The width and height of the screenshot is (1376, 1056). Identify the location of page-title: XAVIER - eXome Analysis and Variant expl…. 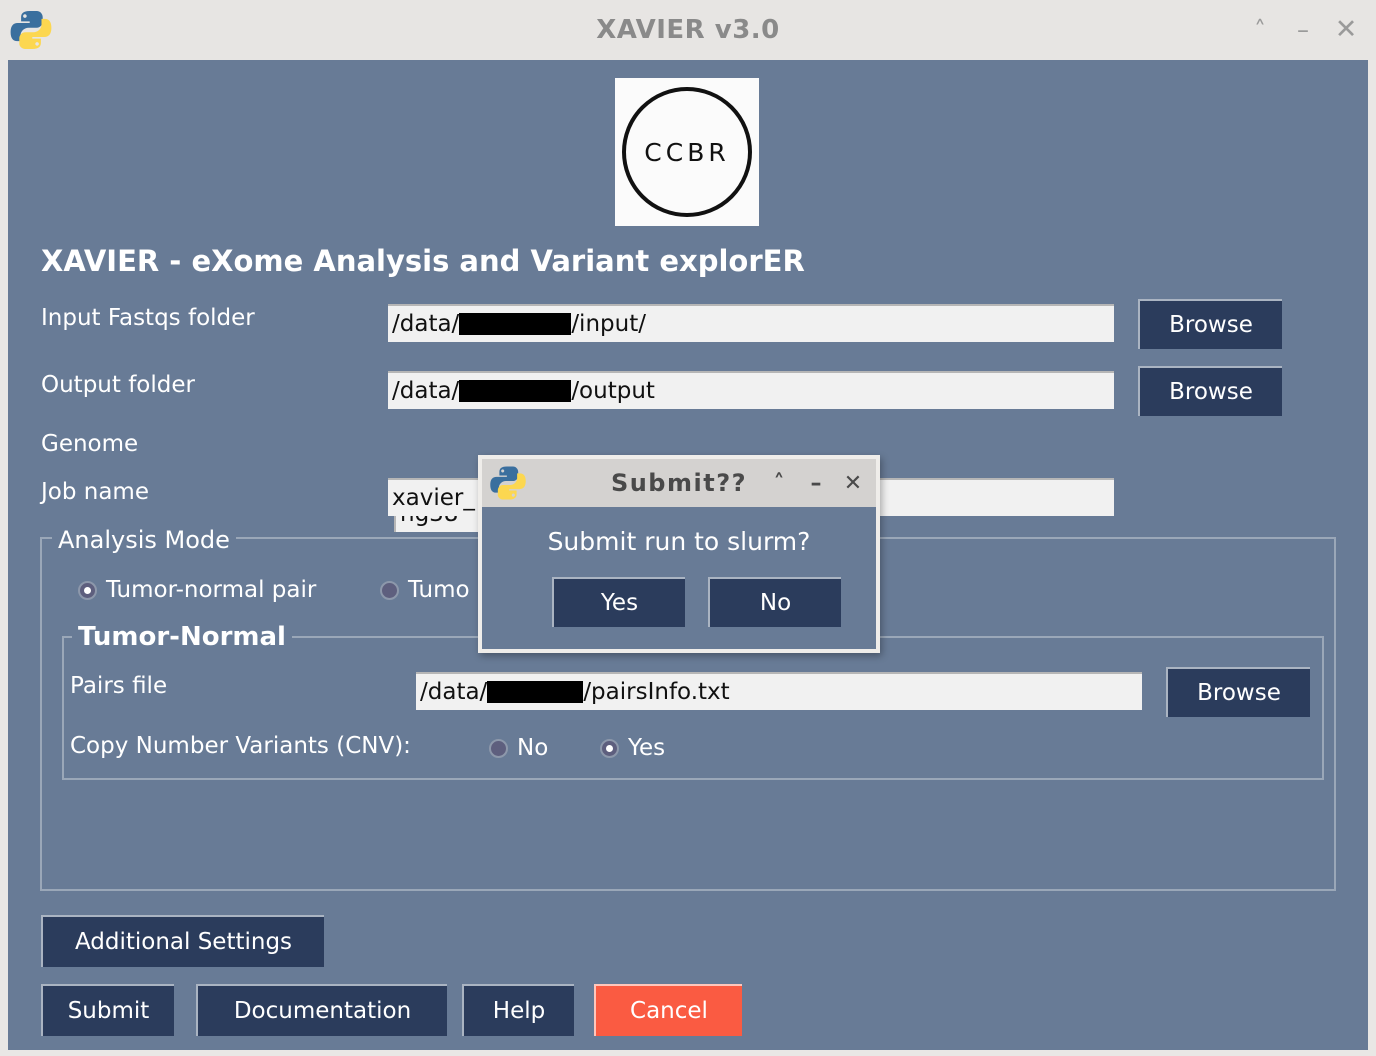
(423, 261).